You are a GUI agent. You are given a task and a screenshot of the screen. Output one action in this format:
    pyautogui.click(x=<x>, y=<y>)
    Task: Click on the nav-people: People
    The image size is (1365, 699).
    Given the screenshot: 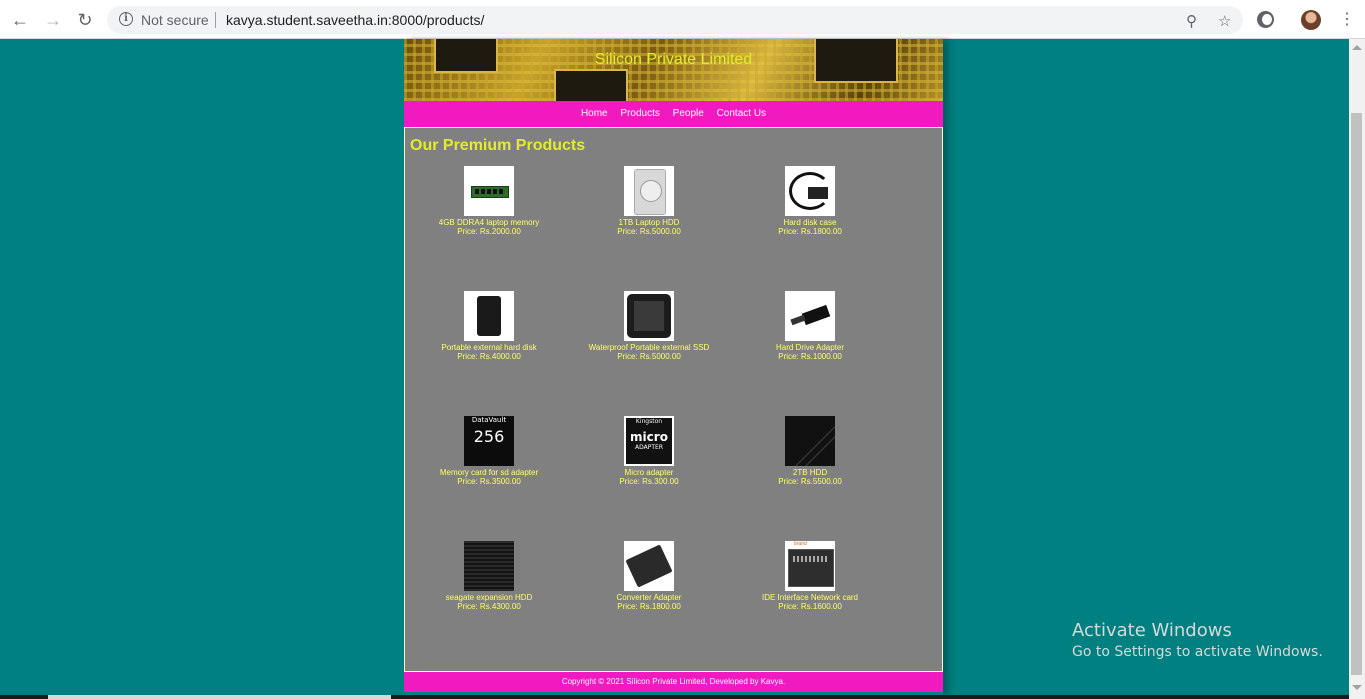 What is the action you would take?
    pyautogui.click(x=688, y=113)
    